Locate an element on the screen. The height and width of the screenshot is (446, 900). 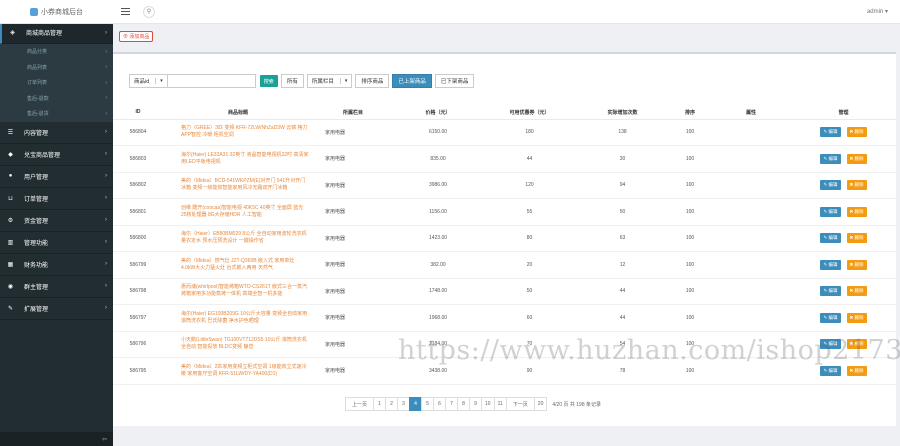
product-coupon: 44 is located at coordinates (529, 159).